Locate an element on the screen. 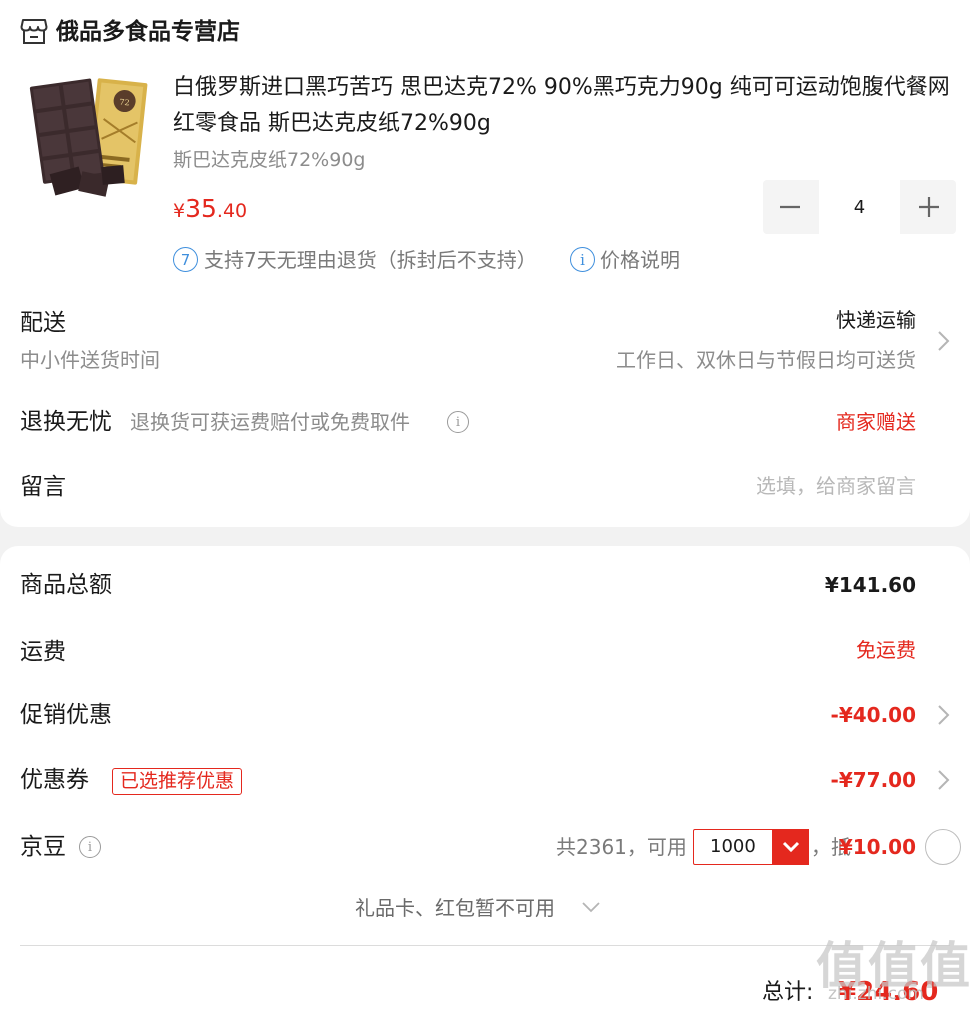 The height and width of the screenshot is (1012, 970). quantity-input: 4 is located at coordinates (859, 207).